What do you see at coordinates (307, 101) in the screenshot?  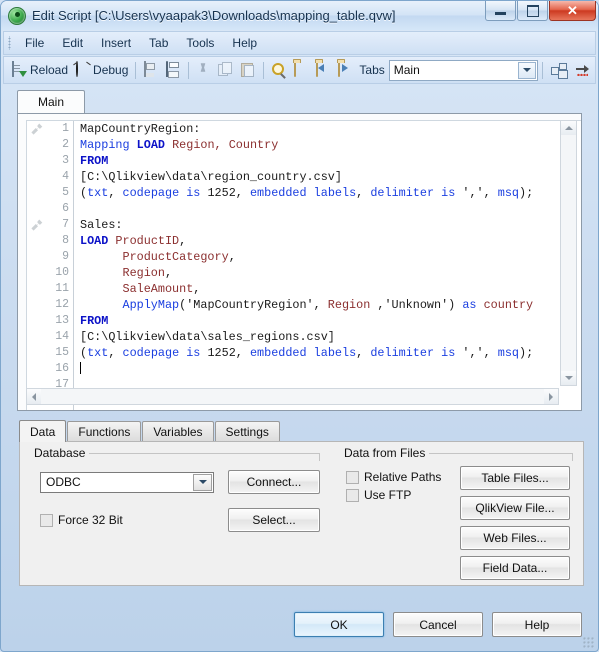 I see `script-tab-strip: Main` at bounding box center [307, 101].